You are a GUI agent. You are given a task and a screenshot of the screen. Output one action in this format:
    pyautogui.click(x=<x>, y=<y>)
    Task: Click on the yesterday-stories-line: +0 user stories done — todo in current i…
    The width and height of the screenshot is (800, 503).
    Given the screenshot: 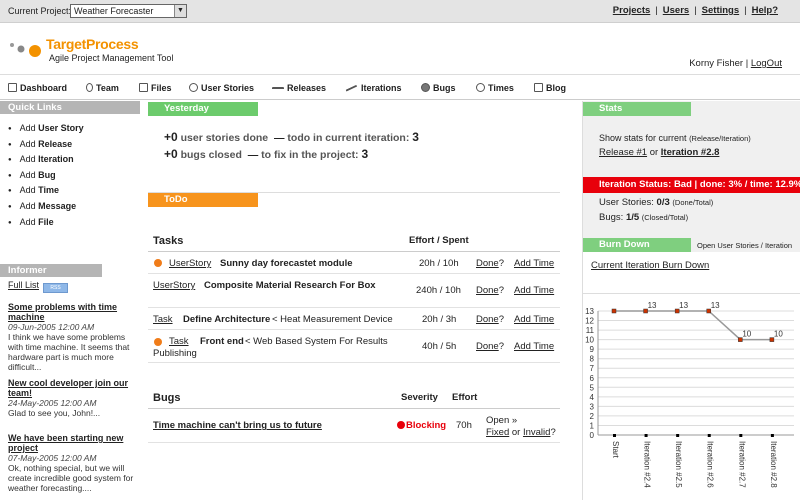 What is the action you would take?
    pyautogui.click(x=291, y=137)
    